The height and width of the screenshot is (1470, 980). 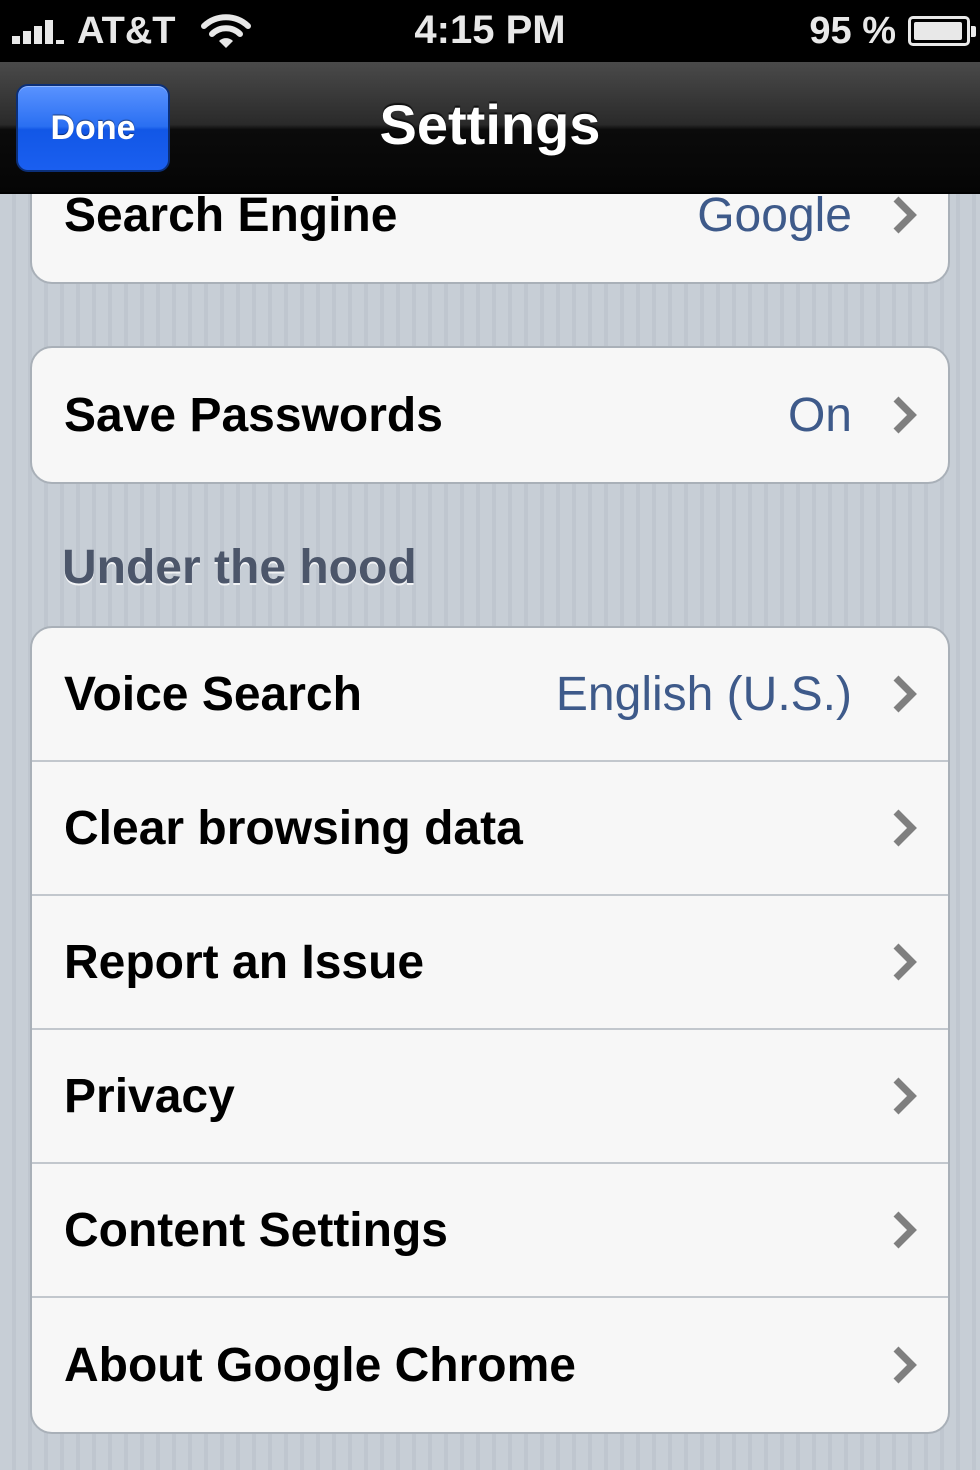 I want to click on section-header-under-the-hood: Under the hood, so click(x=239, y=567).